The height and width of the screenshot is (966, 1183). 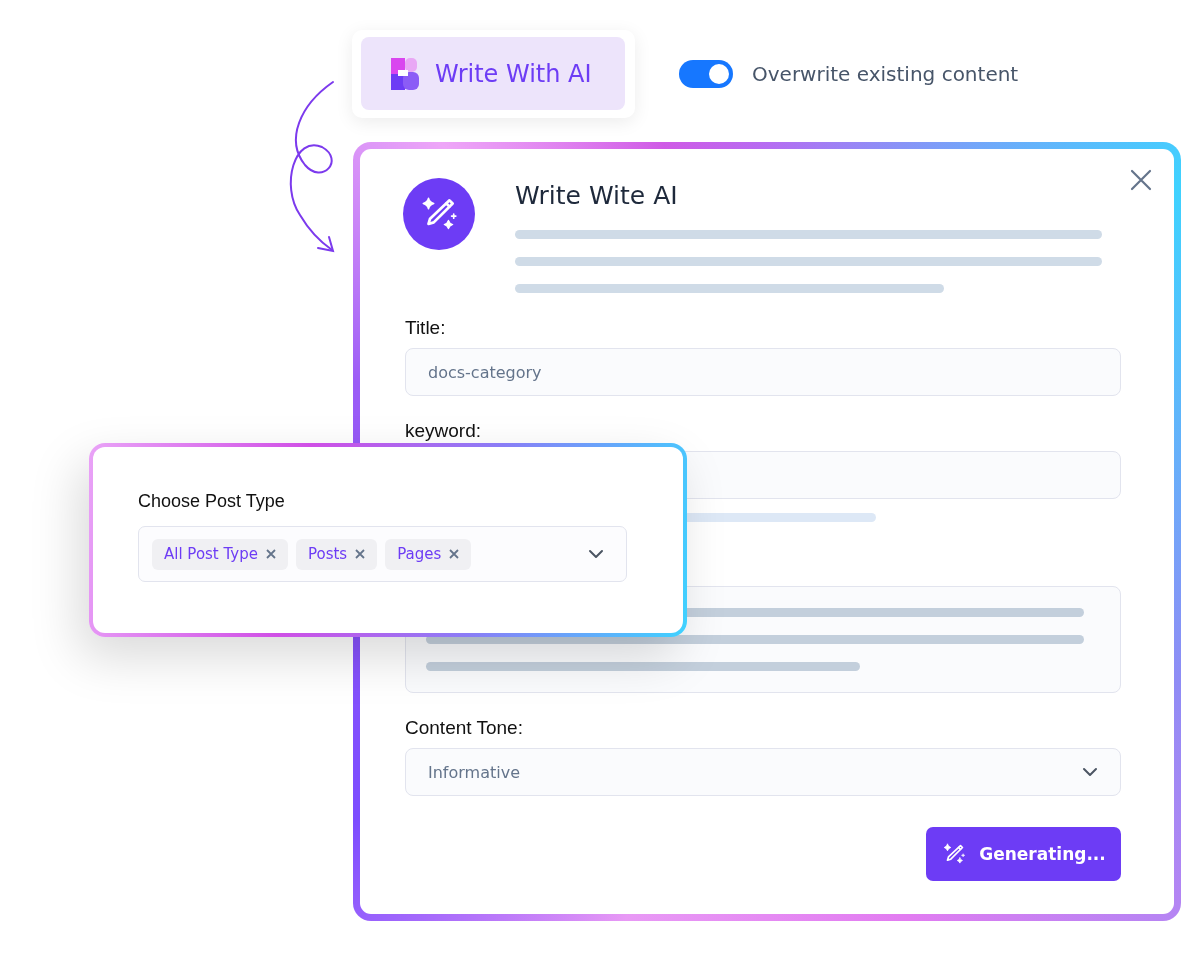 I want to click on field-label: keyword:, so click(x=444, y=431).